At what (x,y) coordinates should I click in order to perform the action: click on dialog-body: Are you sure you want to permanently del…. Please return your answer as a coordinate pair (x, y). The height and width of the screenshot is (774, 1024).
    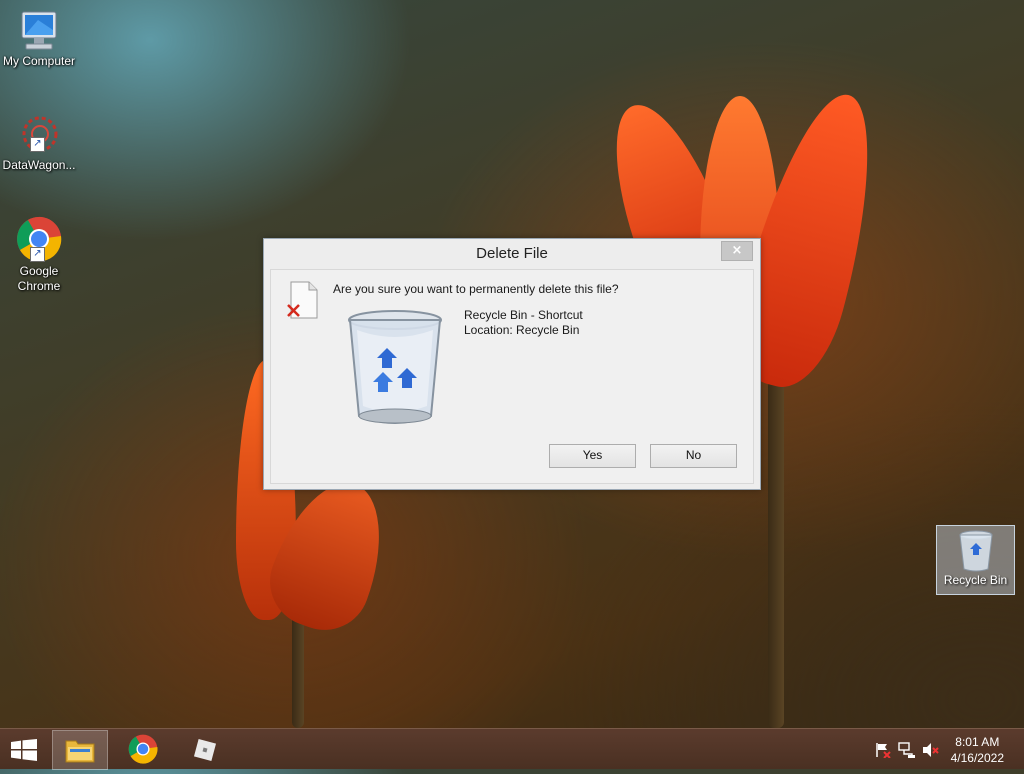
    Looking at the image, I should click on (512, 376).